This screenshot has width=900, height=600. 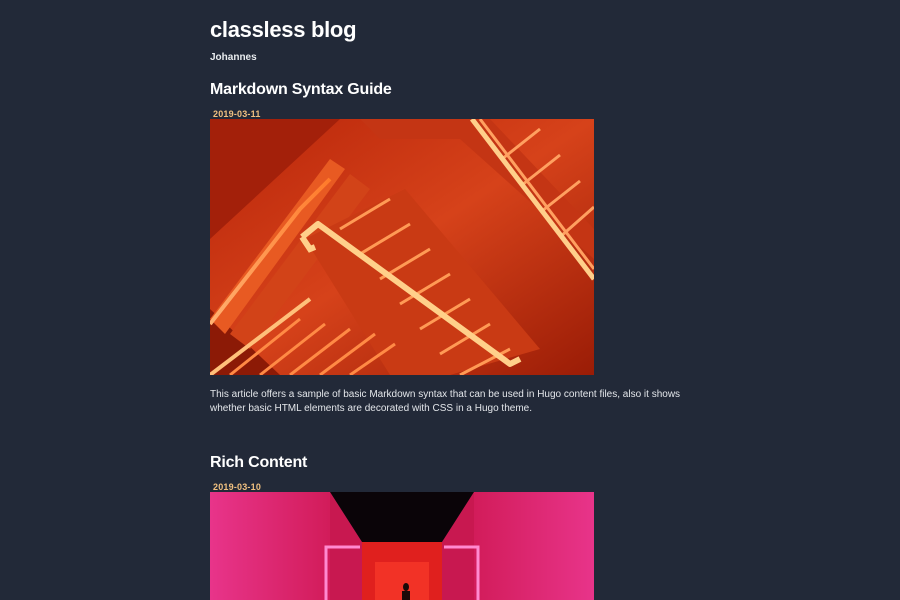 I want to click on author-name: Johannes, so click(x=233, y=57).